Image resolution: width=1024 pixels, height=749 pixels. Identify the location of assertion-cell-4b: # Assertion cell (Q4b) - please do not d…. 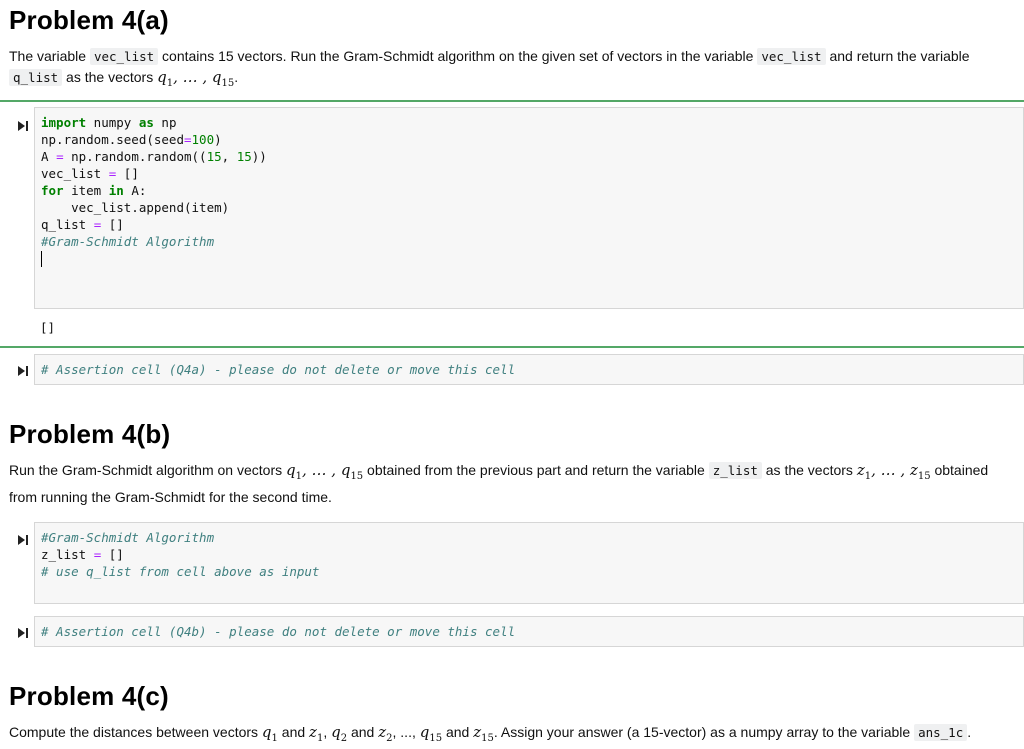
(529, 631).